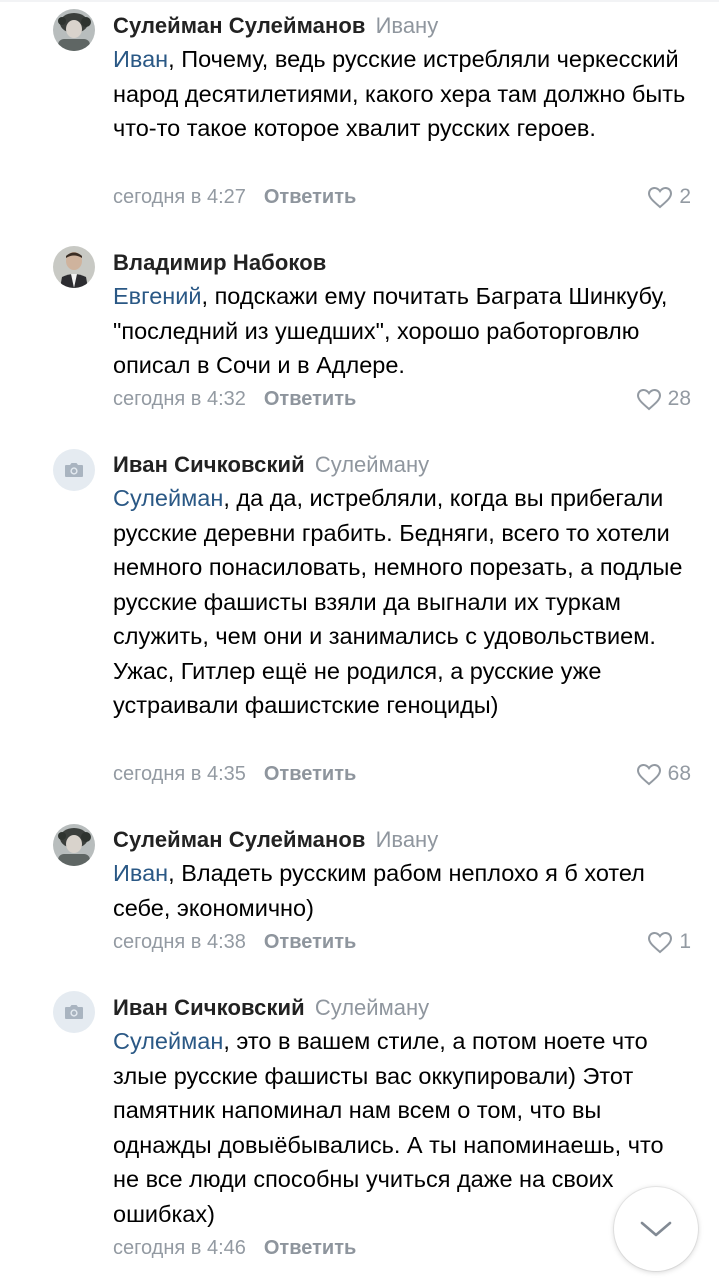 The height and width of the screenshot is (1280, 719). Describe the element at coordinates (679, 398) in the screenshot. I see `like-count: 28` at that location.